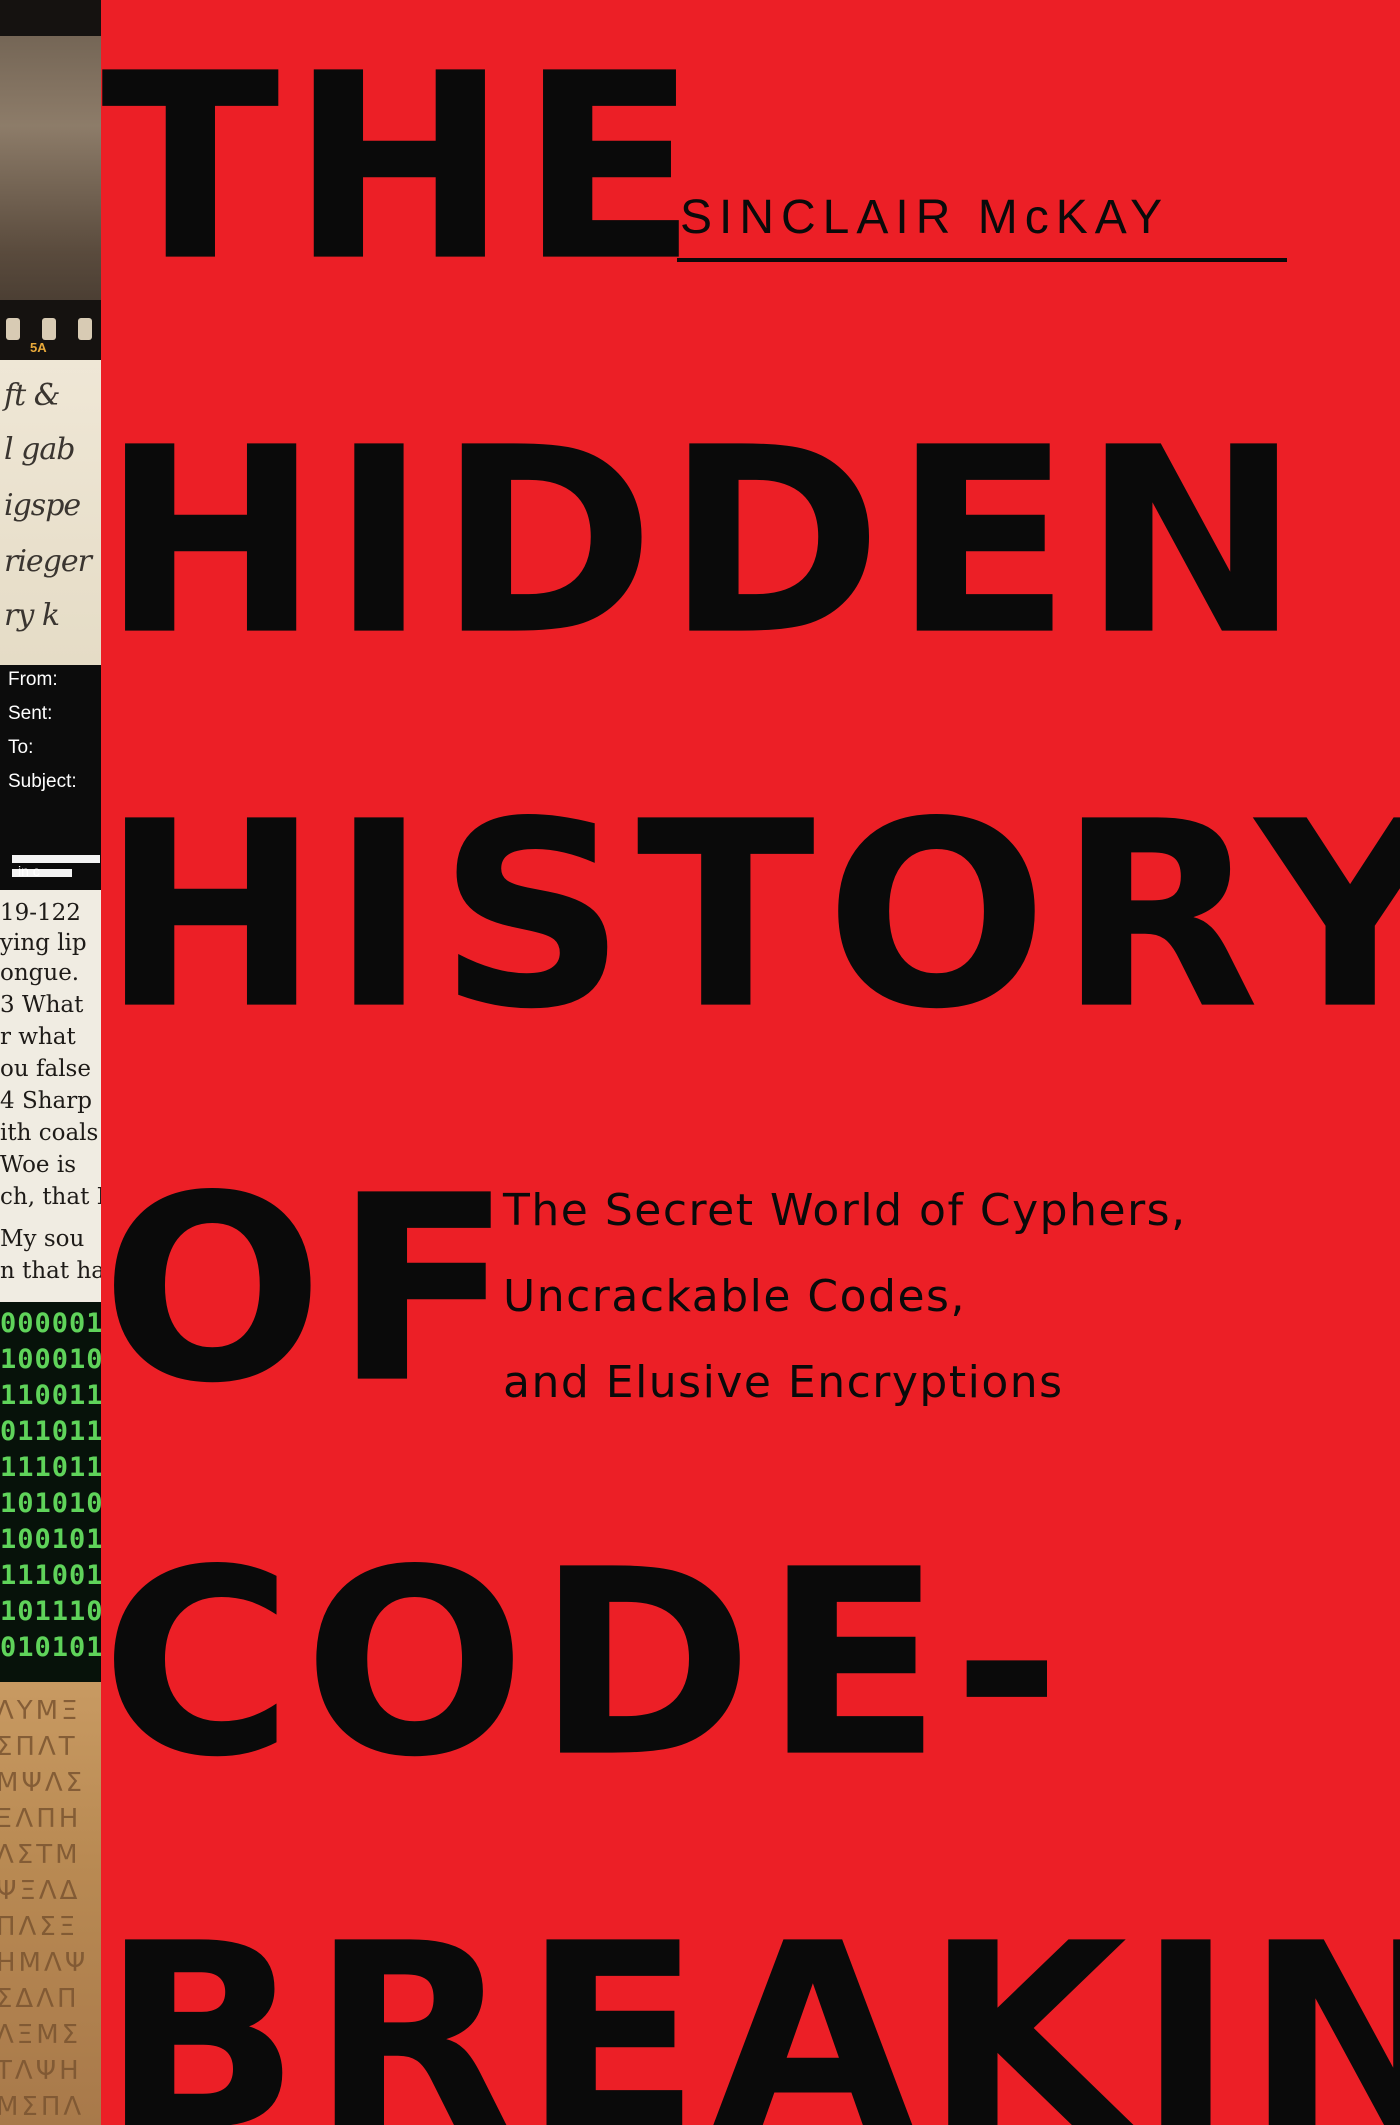  I want to click on title-line-hidden: HIDDEN, so click(706, 542).